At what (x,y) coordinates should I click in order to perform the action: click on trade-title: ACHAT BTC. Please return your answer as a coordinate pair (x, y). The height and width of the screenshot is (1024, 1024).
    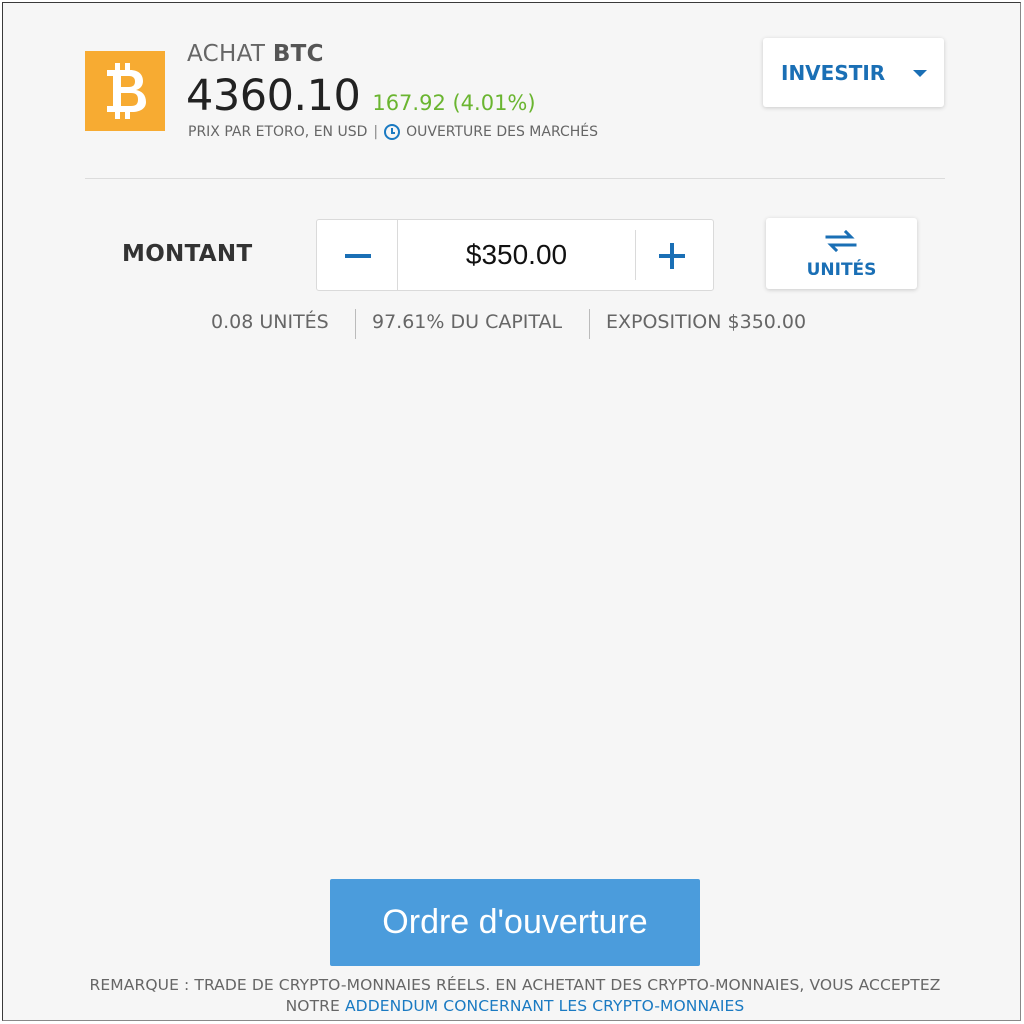
    Looking at the image, I should click on (255, 54).